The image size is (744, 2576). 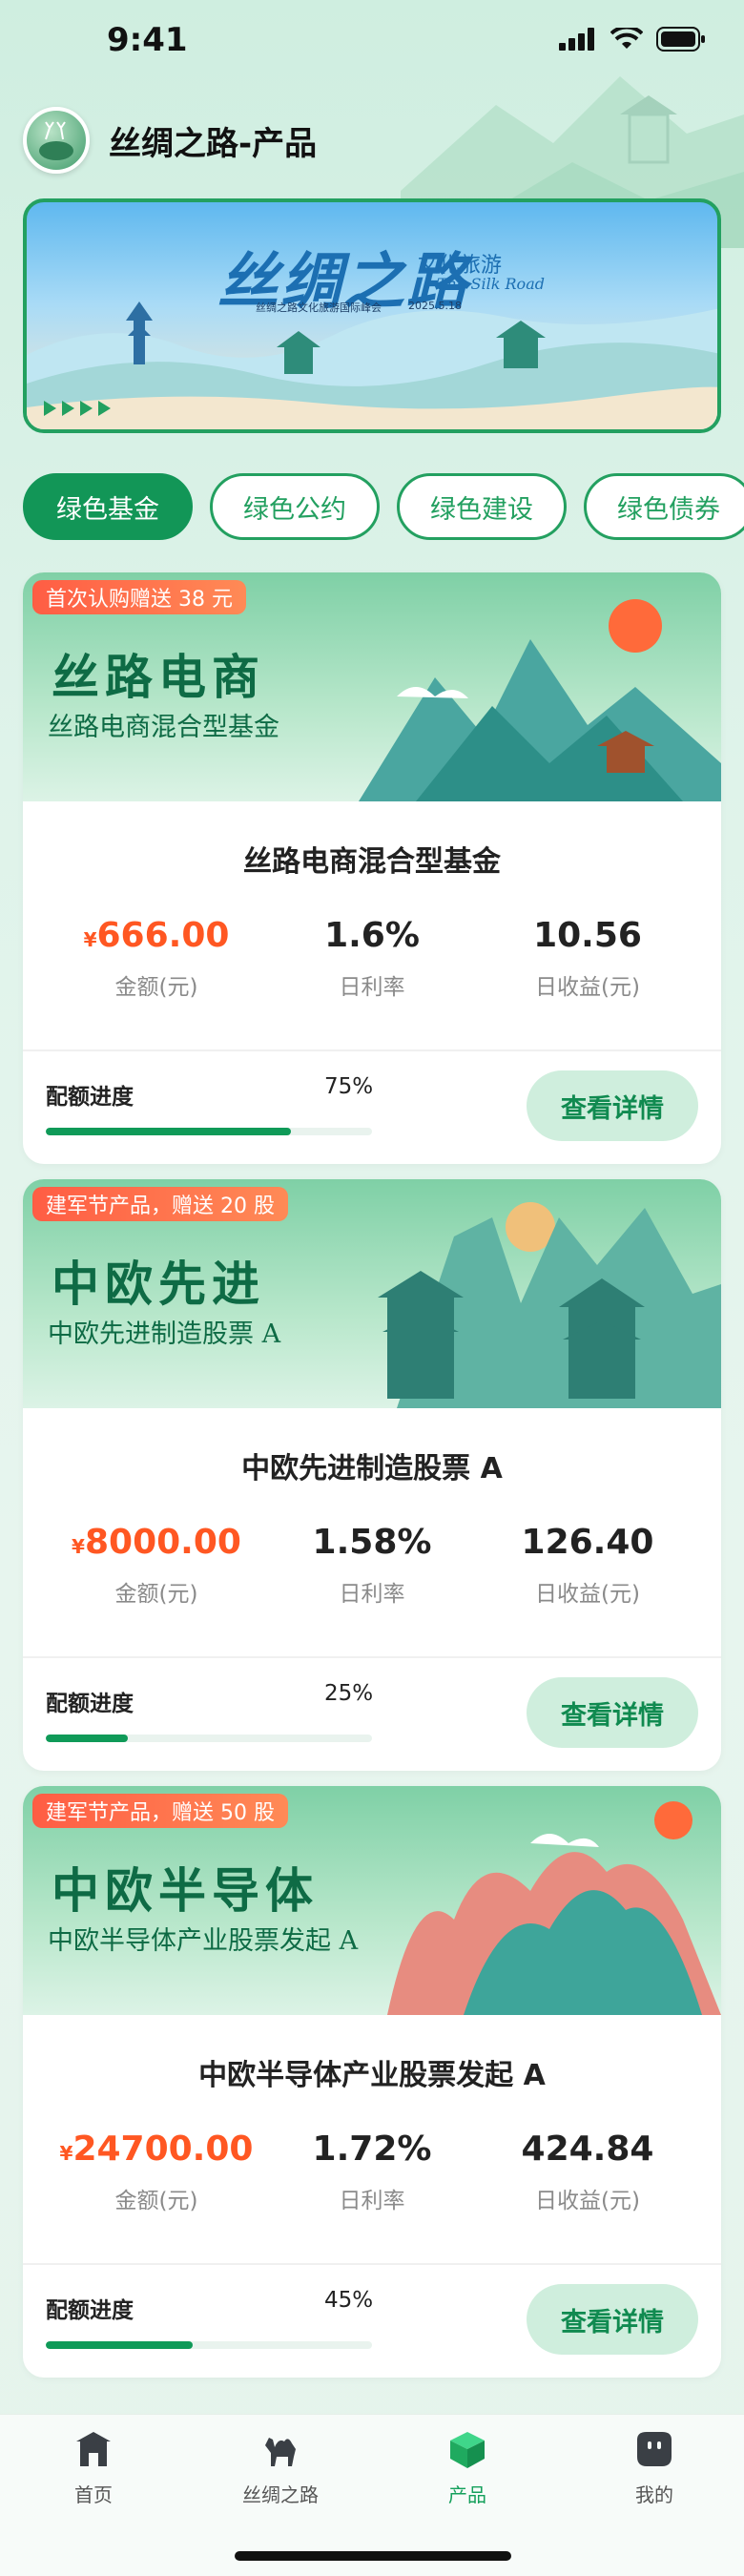 What do you see at coordinates (280, 2494) in the screenshot?
I see `tabbar-label: 丝绸之路` at bounding box center [280, 2494].